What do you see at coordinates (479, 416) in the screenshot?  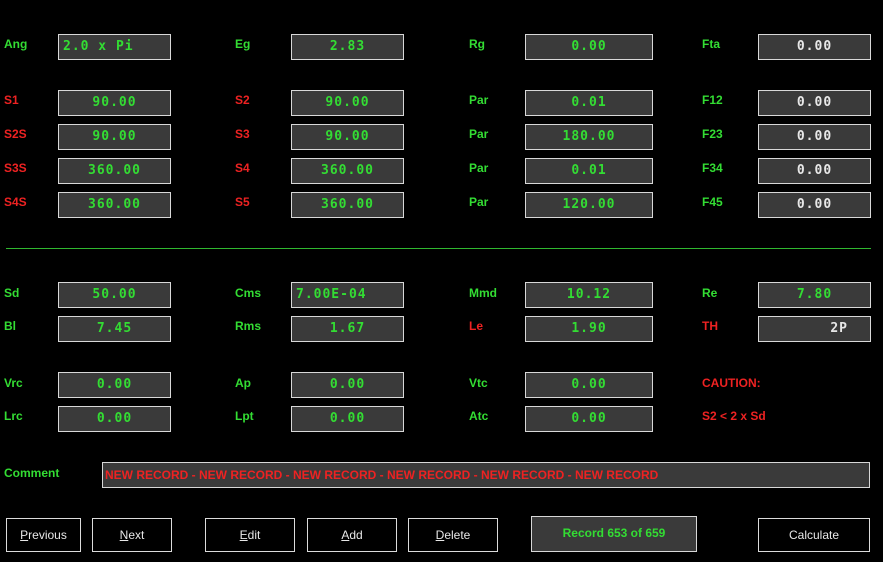 I see `label-atc: Atc` at bounding box center [479, 416].